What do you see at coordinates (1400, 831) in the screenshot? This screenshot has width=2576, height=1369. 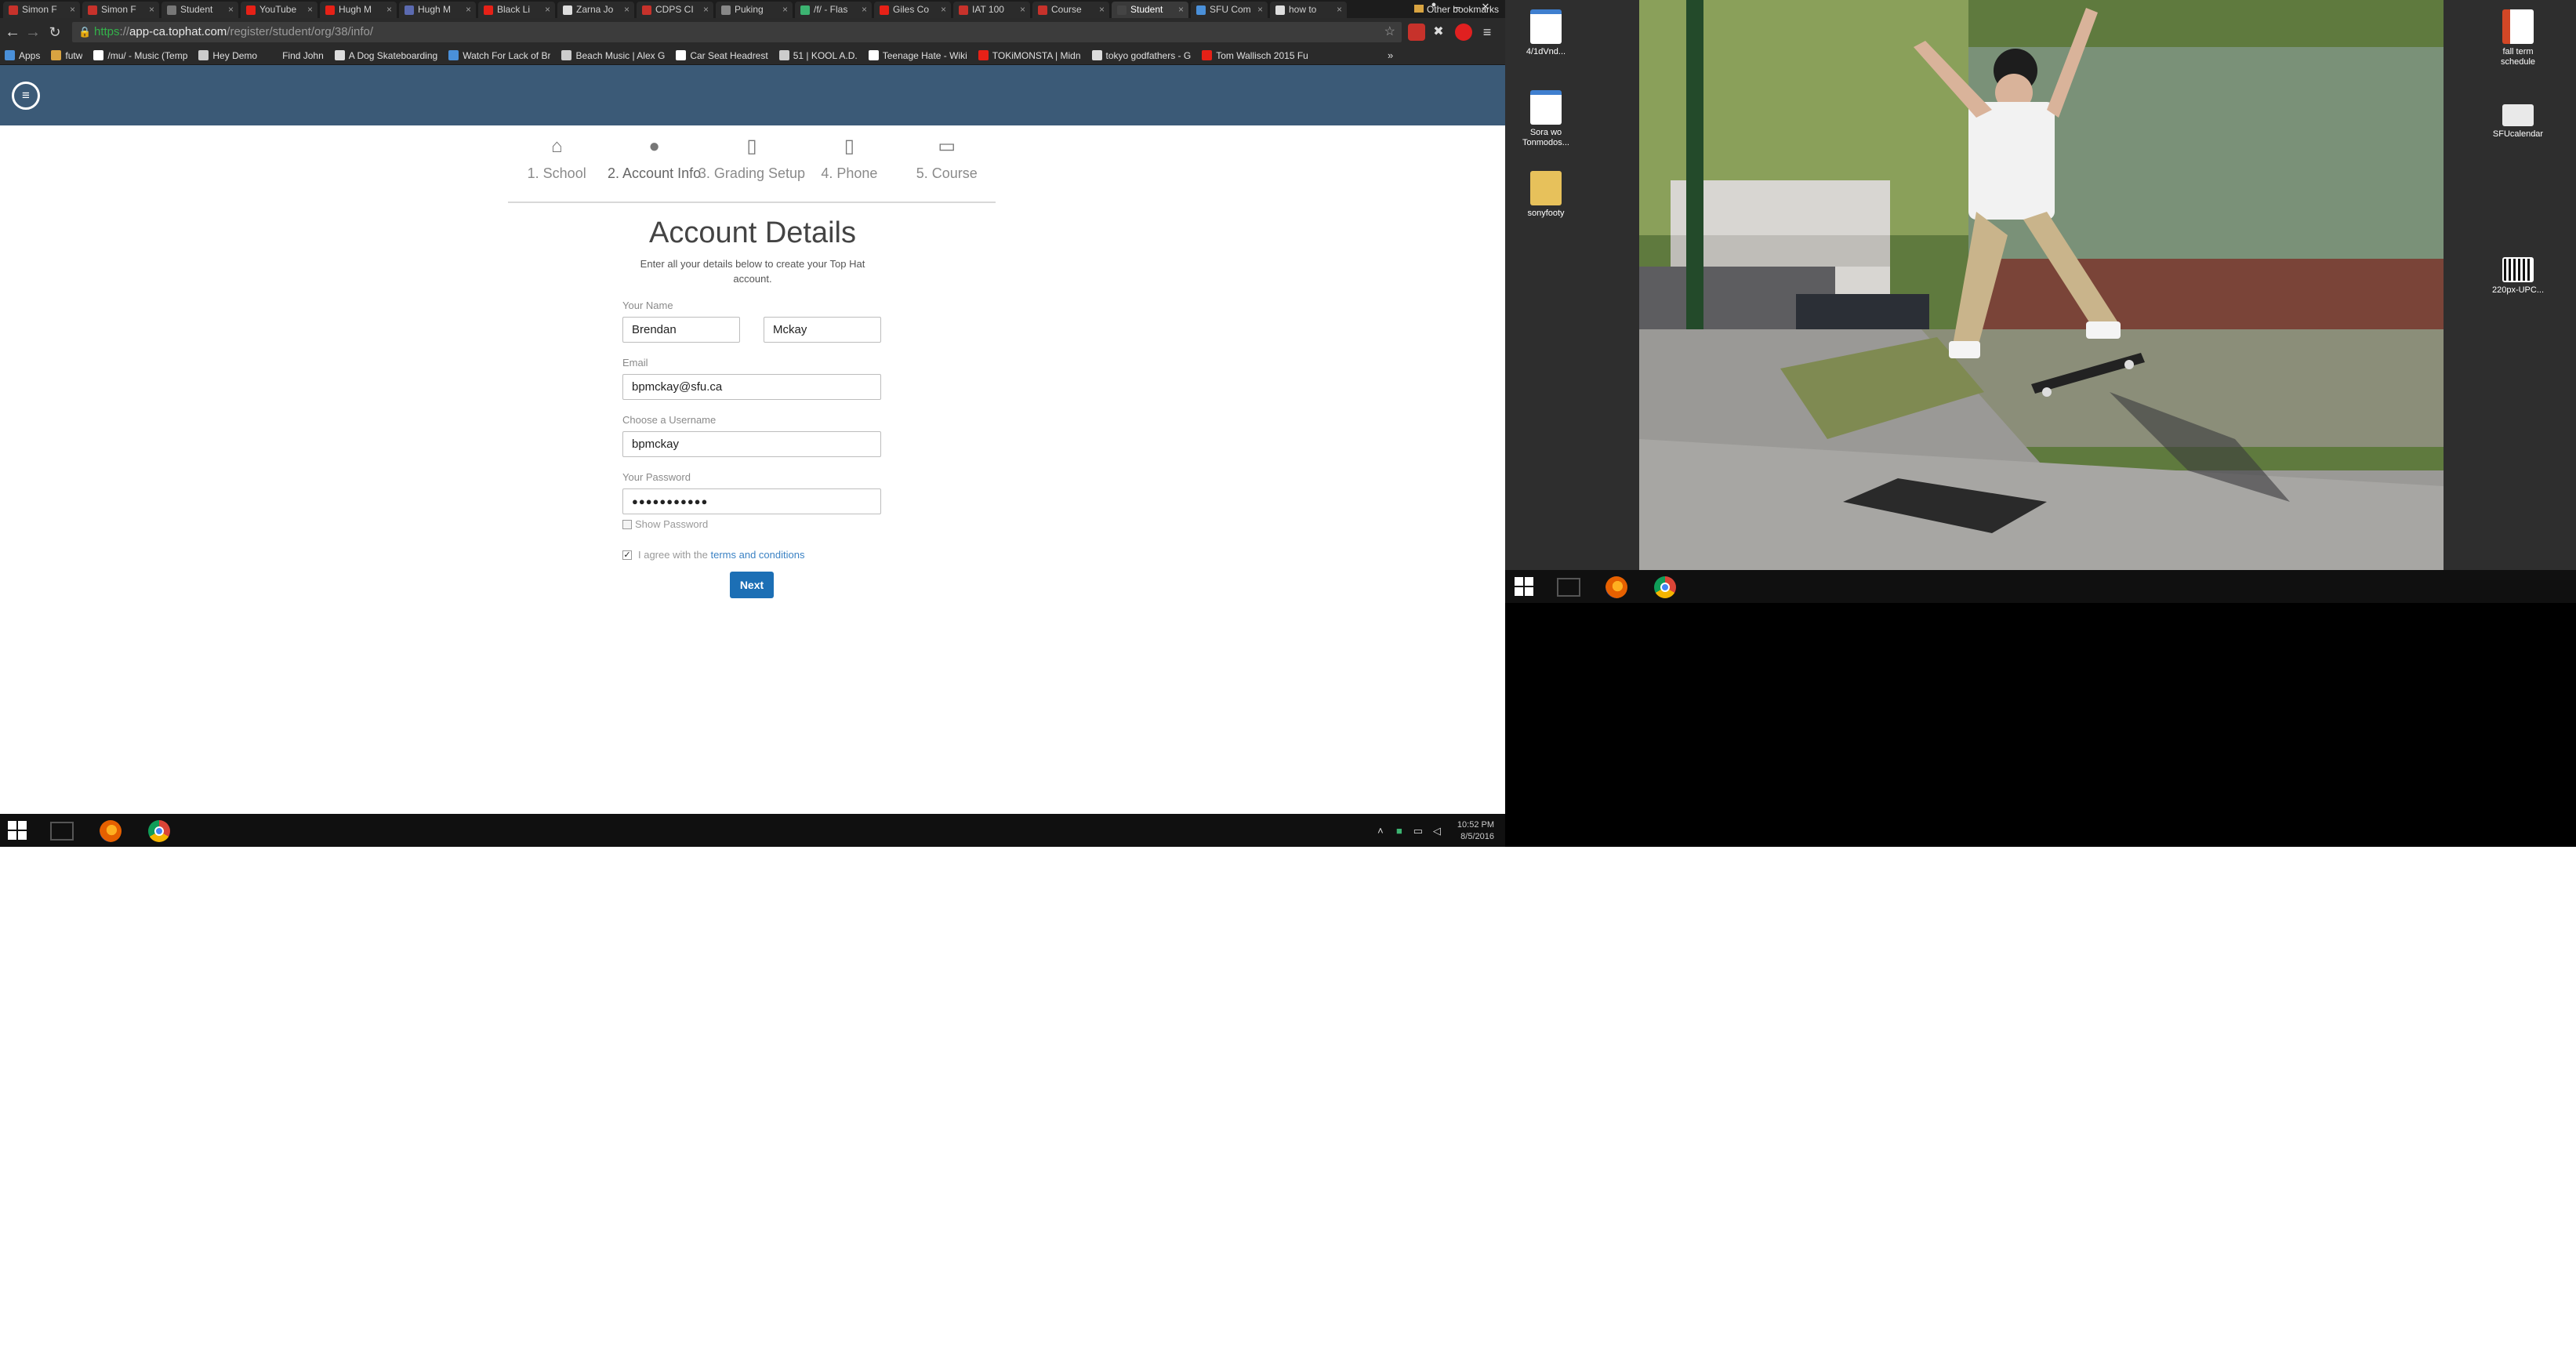 I see `tray-app-icon: ■` at bounding box center [1400, 831].